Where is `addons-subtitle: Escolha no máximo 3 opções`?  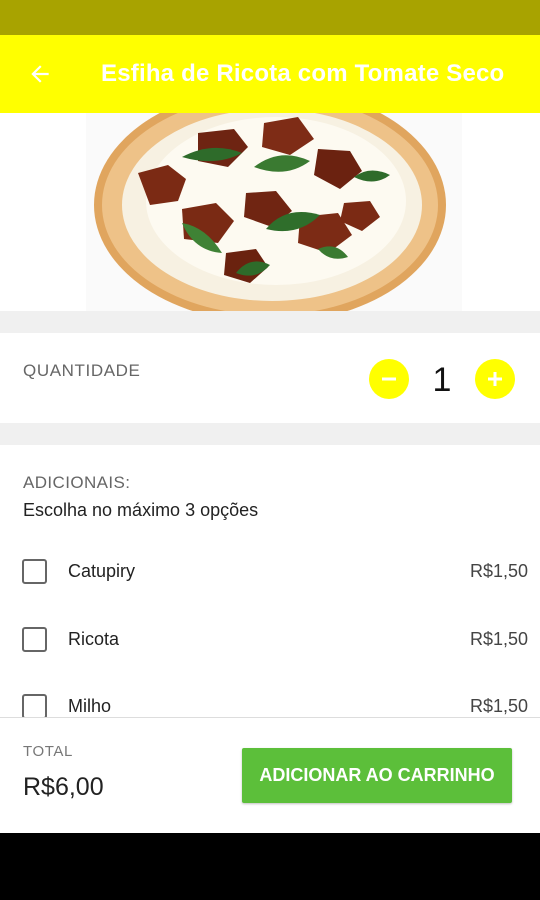
addons-subtitle: Escolha no máximo 3 opções is located at coordinates (141, 510).